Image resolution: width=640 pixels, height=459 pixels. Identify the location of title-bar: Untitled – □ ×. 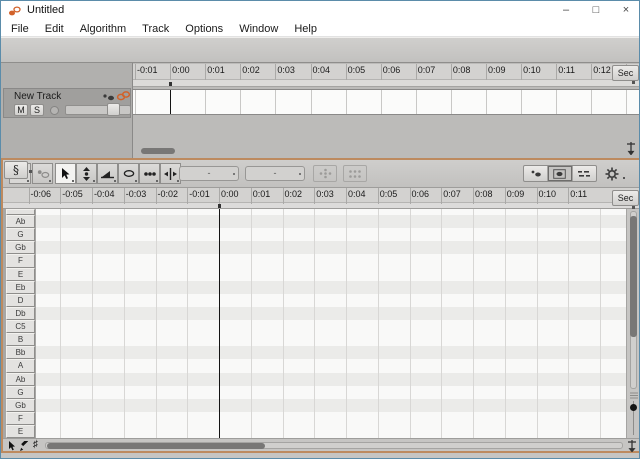
(320, 11).